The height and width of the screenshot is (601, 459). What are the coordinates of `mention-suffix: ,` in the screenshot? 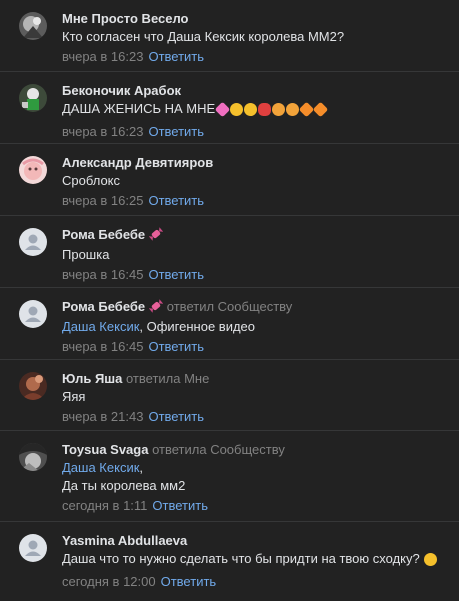 It's located at (141, 467).